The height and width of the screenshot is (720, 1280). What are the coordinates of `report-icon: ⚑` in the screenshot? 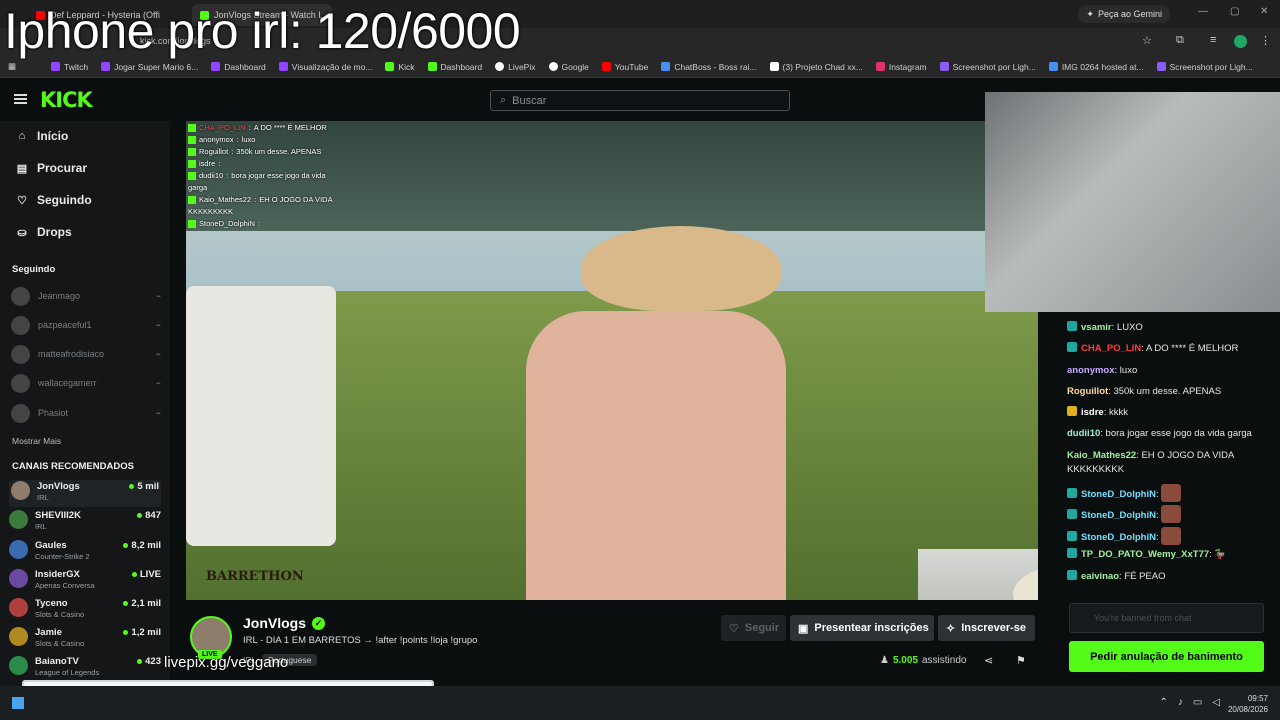 It's located at (1021, 660).